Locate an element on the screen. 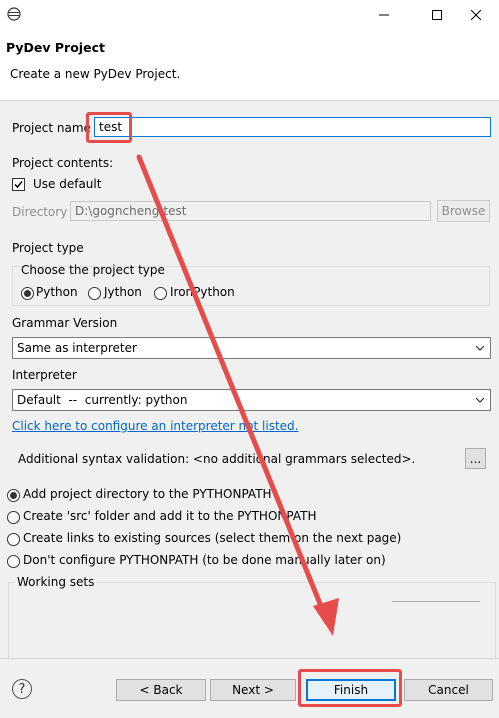 This screenshot has height=718, width=499. radio-python-label: Python is located at coordinates (57, 292).